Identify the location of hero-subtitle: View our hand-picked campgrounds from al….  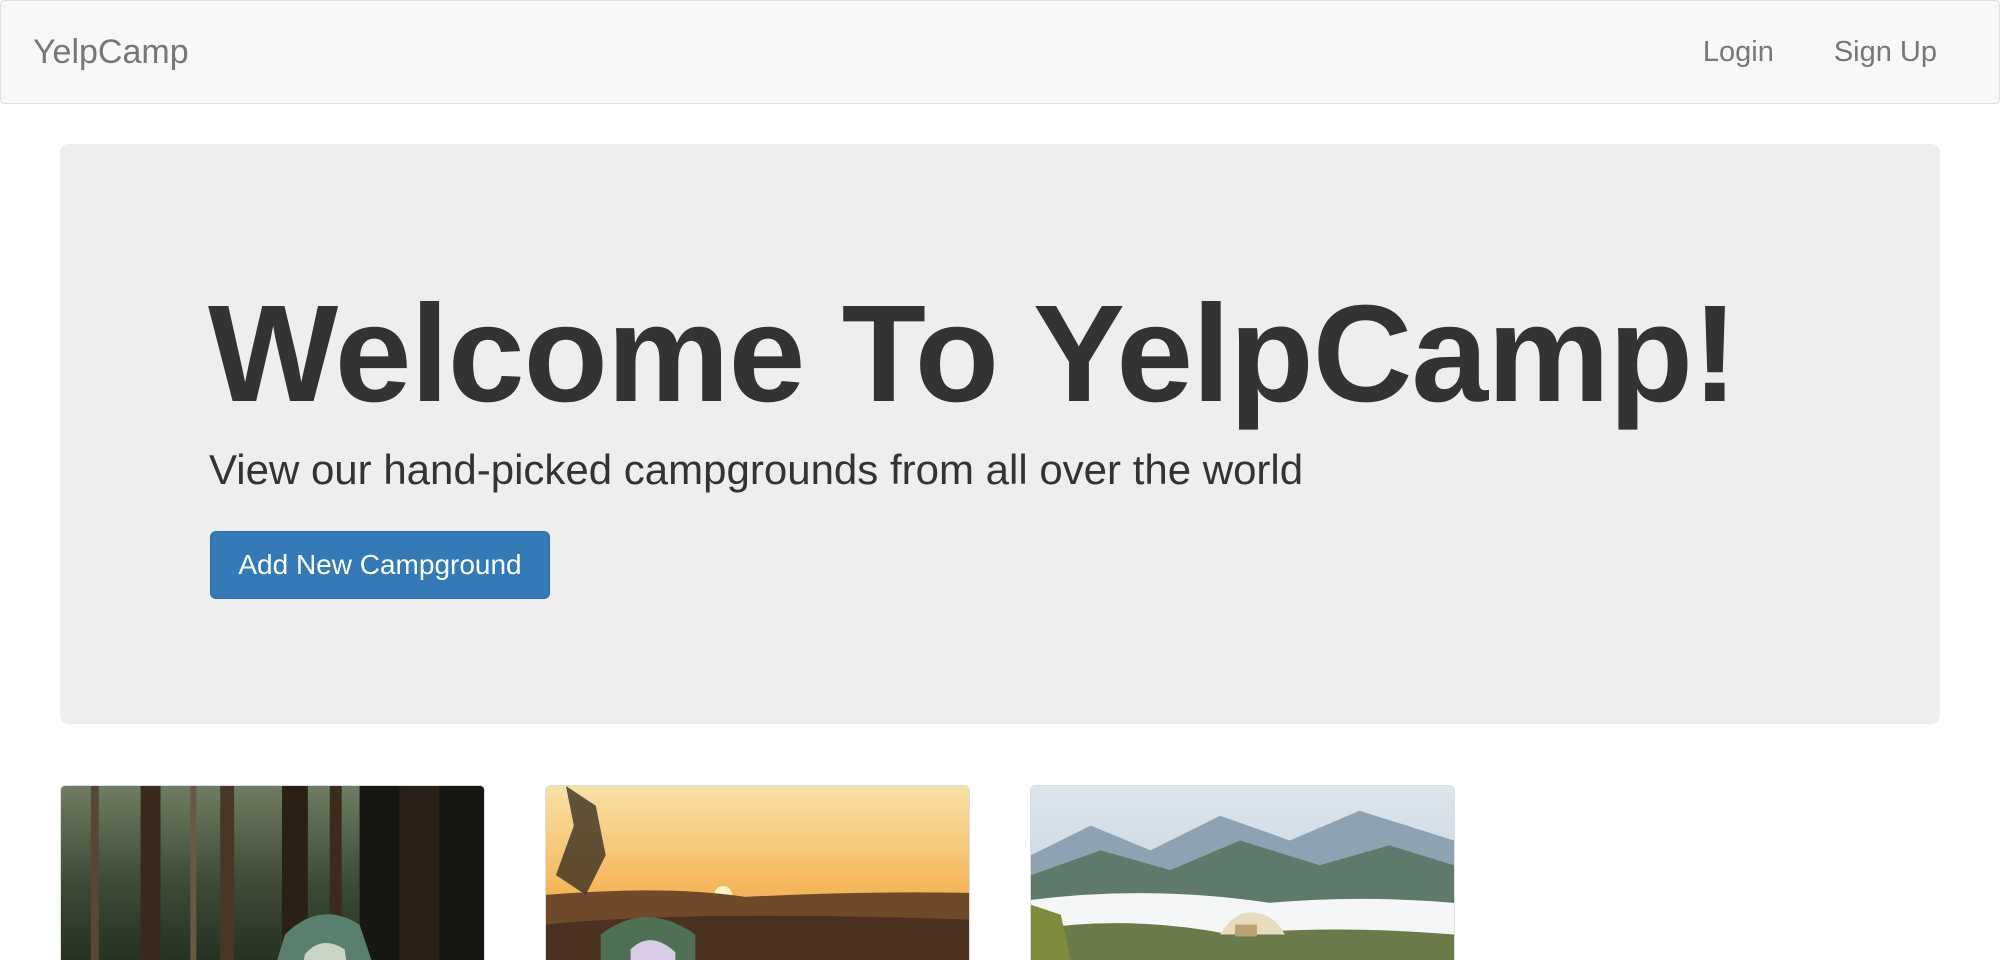
(756, 469).